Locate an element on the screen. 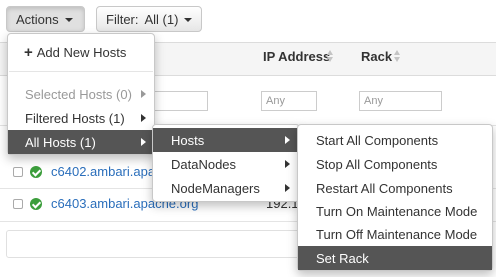 This screenshot has width=496, height=277. host-filter-input is located at coordinates (179, 101).